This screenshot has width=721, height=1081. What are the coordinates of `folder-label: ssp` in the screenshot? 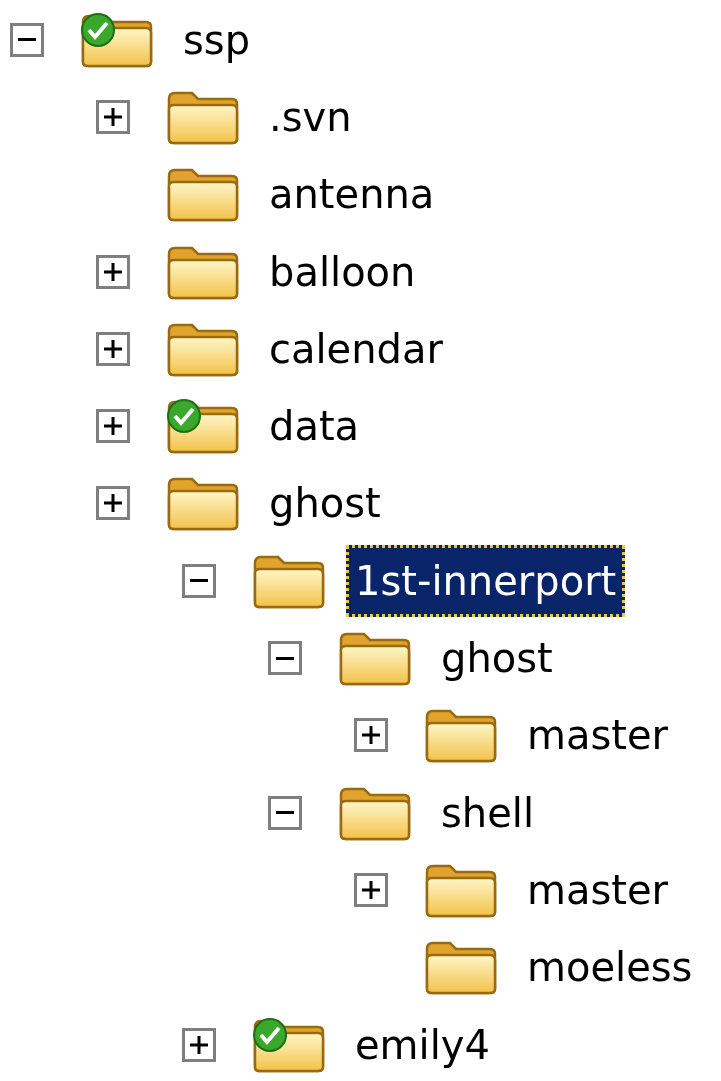 It's located at (217, 39).